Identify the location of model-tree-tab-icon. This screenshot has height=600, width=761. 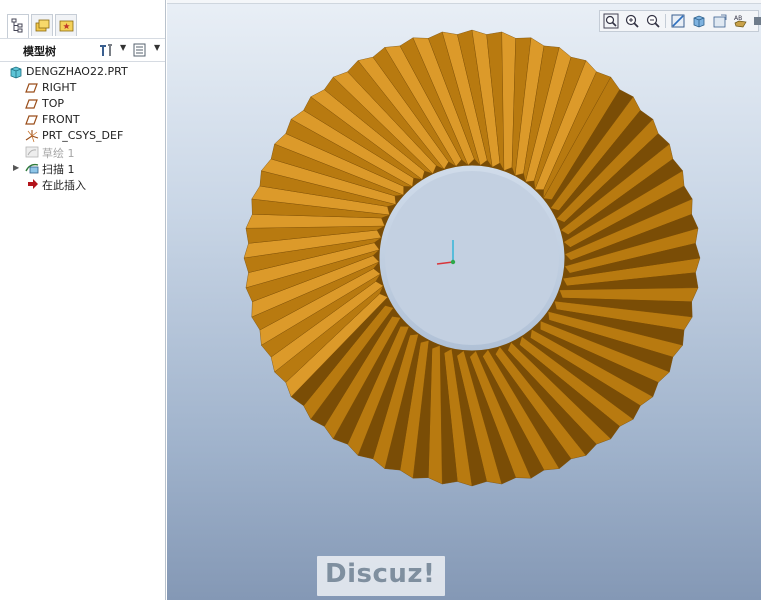
(17, 25).